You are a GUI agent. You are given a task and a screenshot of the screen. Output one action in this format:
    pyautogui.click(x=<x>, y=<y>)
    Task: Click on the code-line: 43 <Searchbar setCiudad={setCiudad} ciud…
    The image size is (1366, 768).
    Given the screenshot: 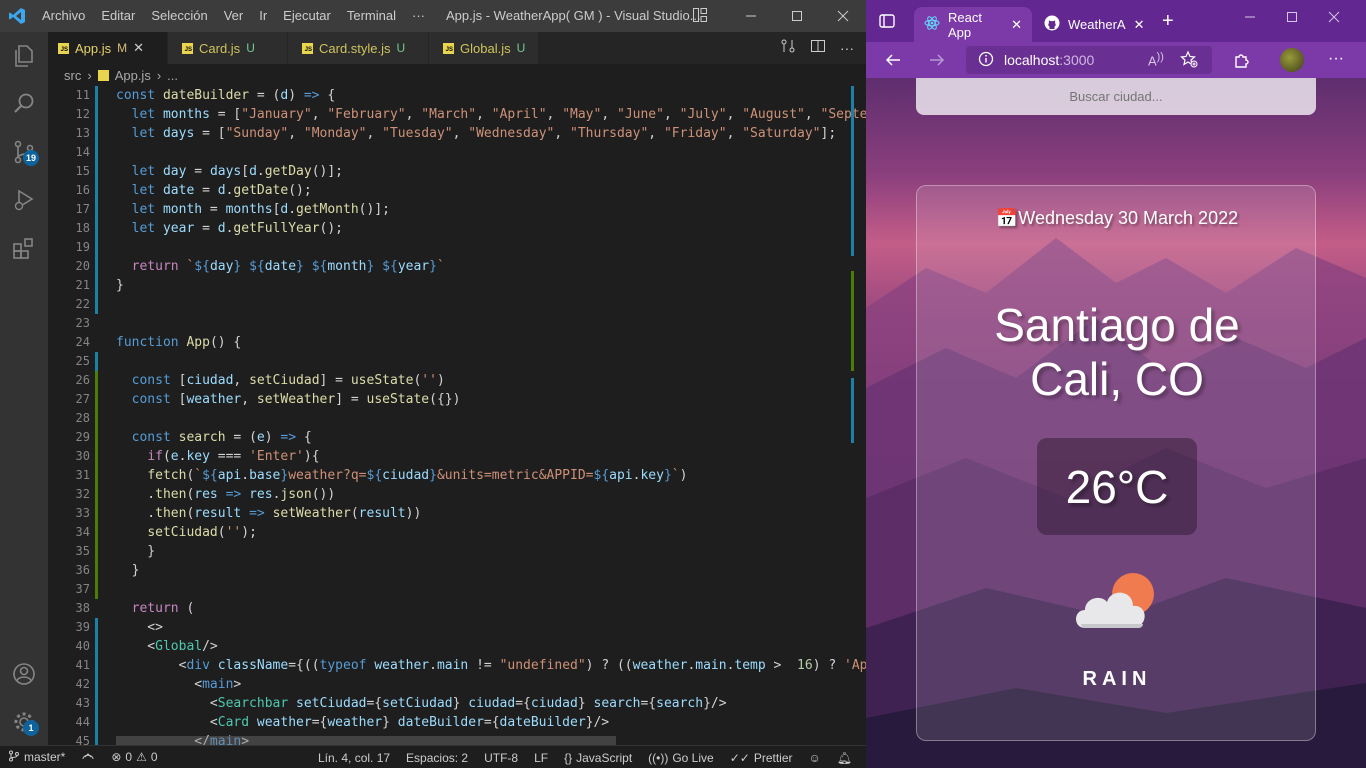 What is the action you would take?
    pyautogui.click(x=457, y=703)
    